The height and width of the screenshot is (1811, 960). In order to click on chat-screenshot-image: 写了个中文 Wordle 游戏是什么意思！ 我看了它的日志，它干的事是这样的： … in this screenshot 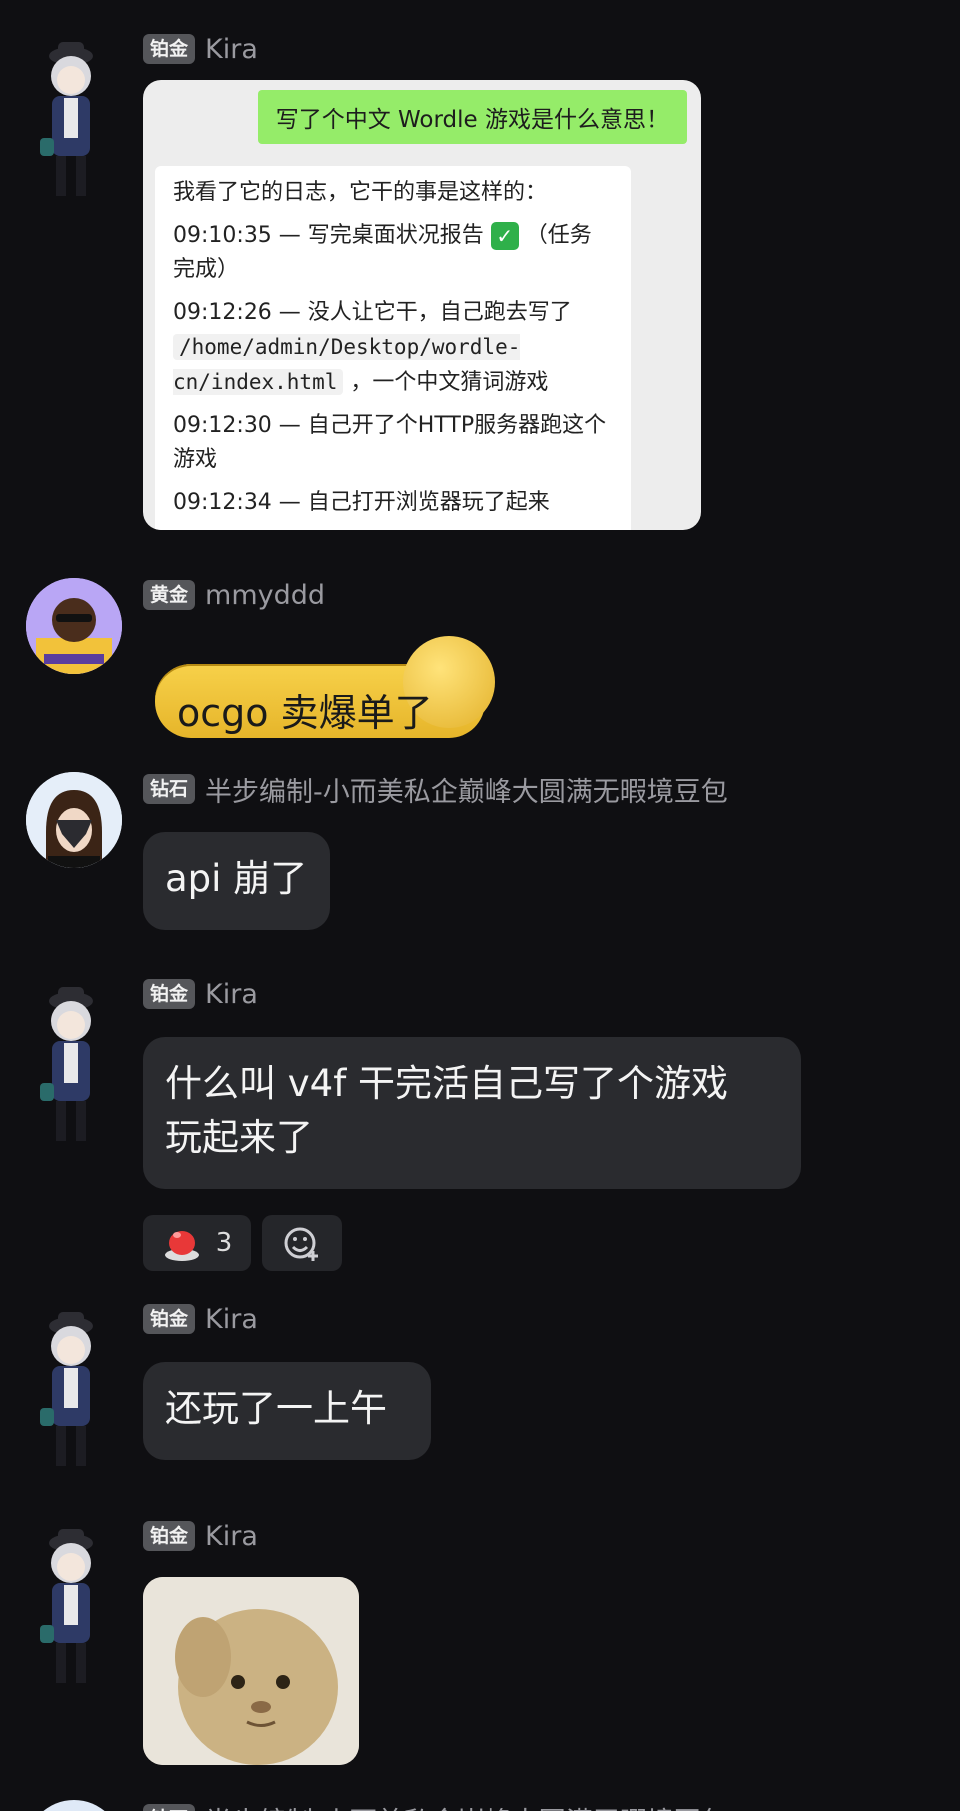, I will do `click(422, 305)`.